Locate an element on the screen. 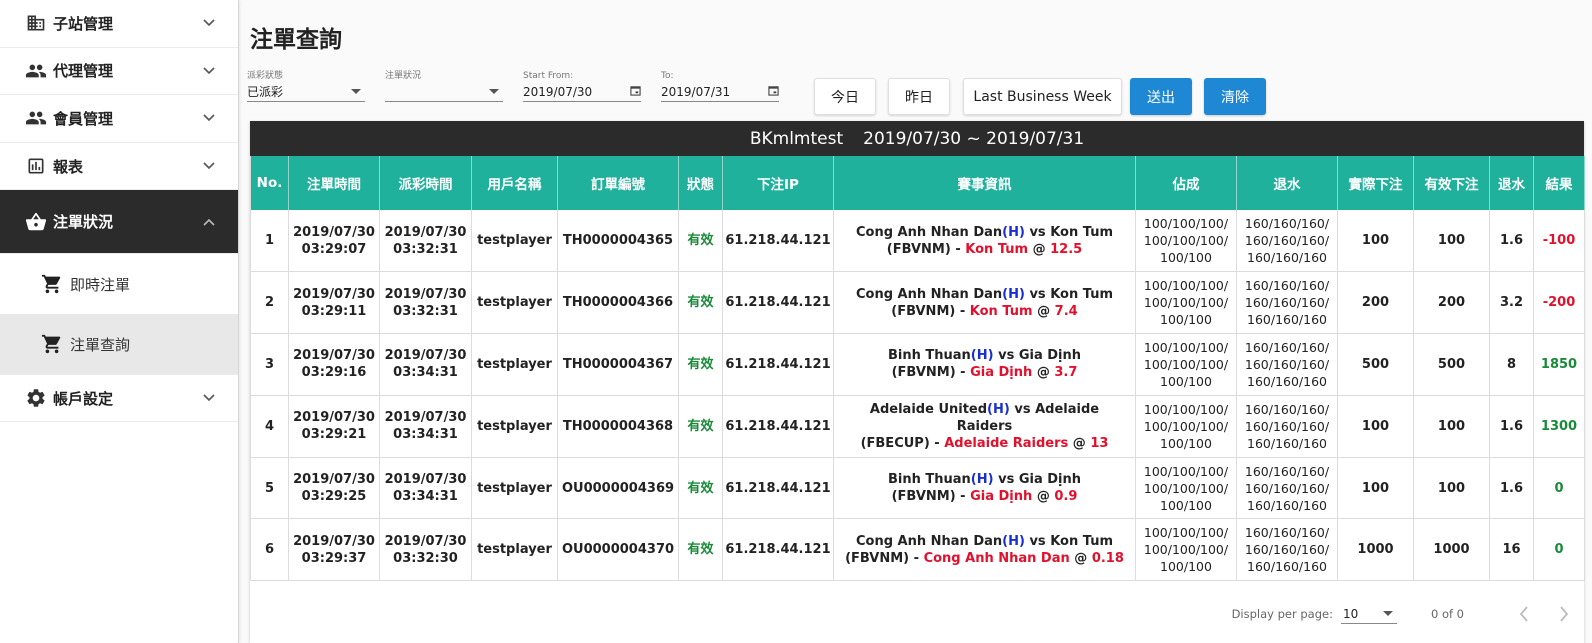 This screenshot has width=1592, height=643. field-label: 派彩狀態 is located at coordinates (265, 76).